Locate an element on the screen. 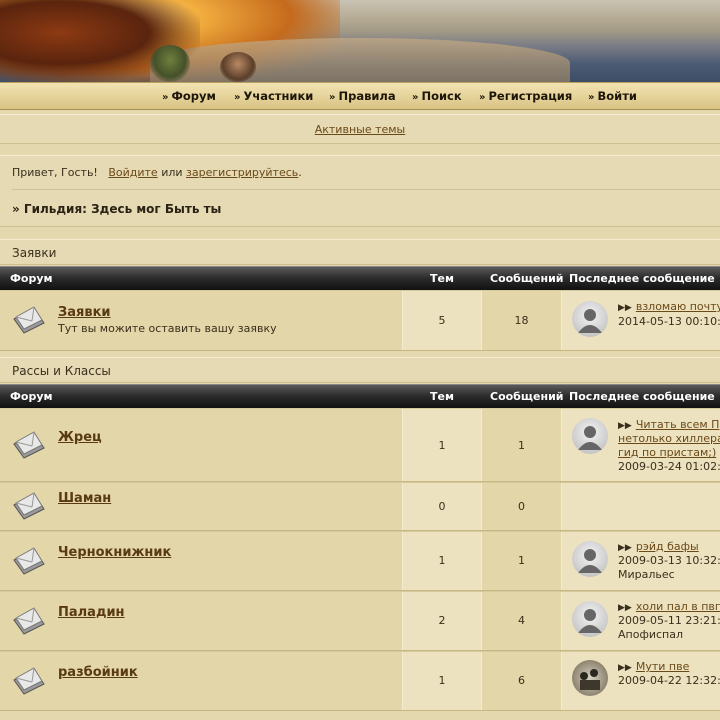 This screenshot has width=720, height=720. guild-title: » Гильдия: Здесь мог Быть ты is located at coordinates (117, 209).